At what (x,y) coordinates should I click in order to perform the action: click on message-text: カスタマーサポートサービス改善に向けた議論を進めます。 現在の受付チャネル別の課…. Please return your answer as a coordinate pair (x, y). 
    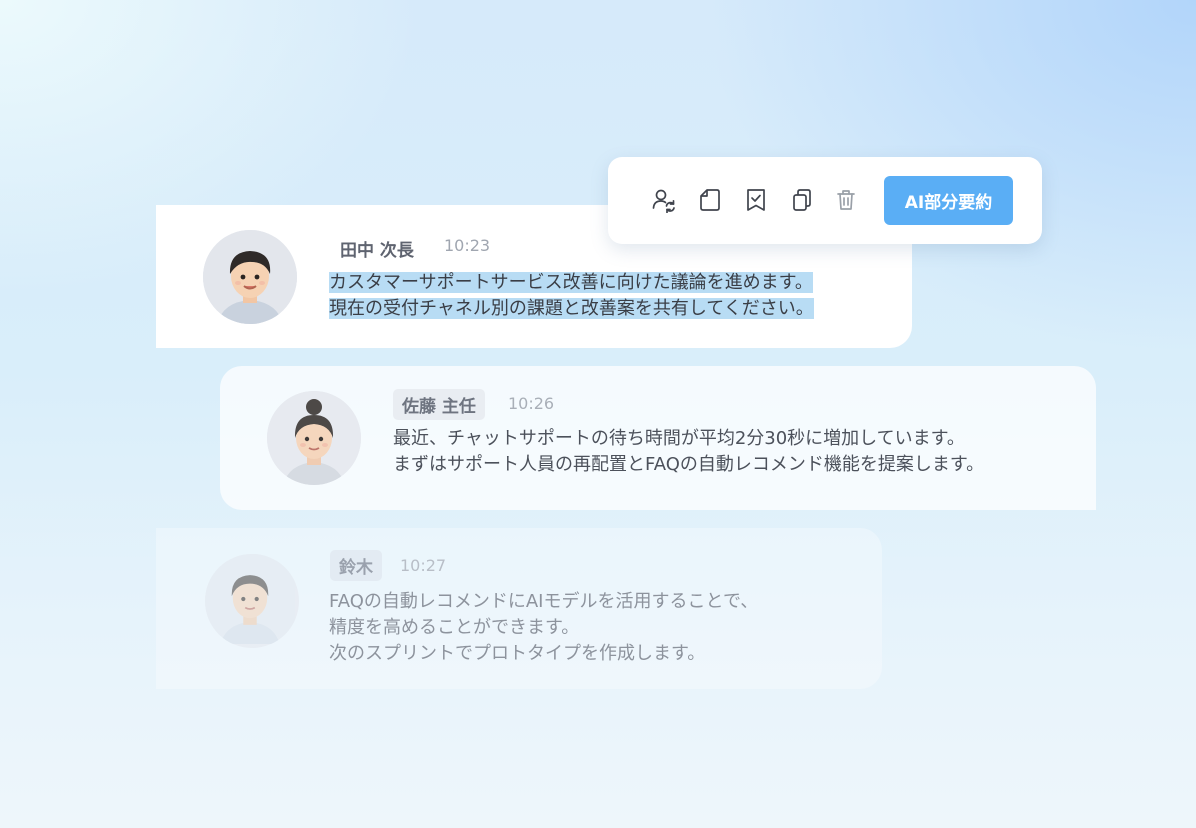
    Looking at the image, I should click on (571, 296).